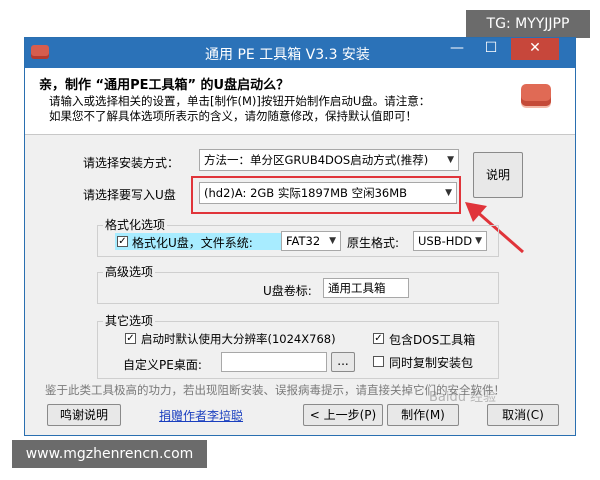  What do you see at coordinates (498, 175) in the screenshot?
I see `explain-button: 说明` at bounding box center [498, 175].